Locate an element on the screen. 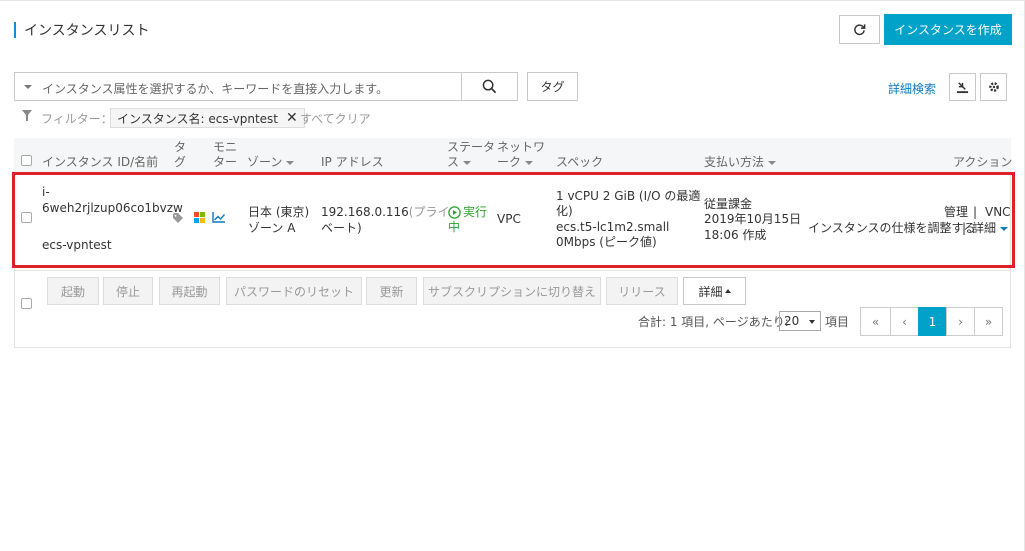  spec-line-2: 化) is located at coordinates (564, 211).